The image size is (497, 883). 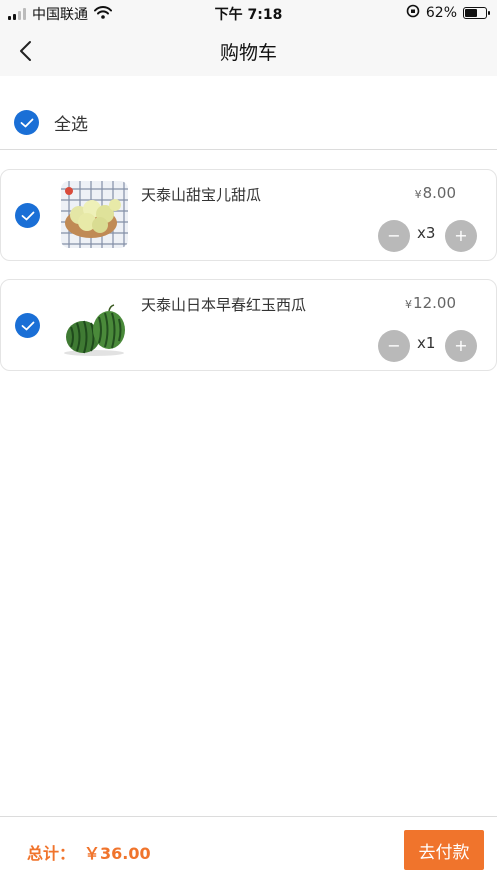 What do you see at coordinates (223, 304) in the screenshot?
I see `product-name: 天泰山日本早春红玉西瓜` at bounding box center [223, 304].